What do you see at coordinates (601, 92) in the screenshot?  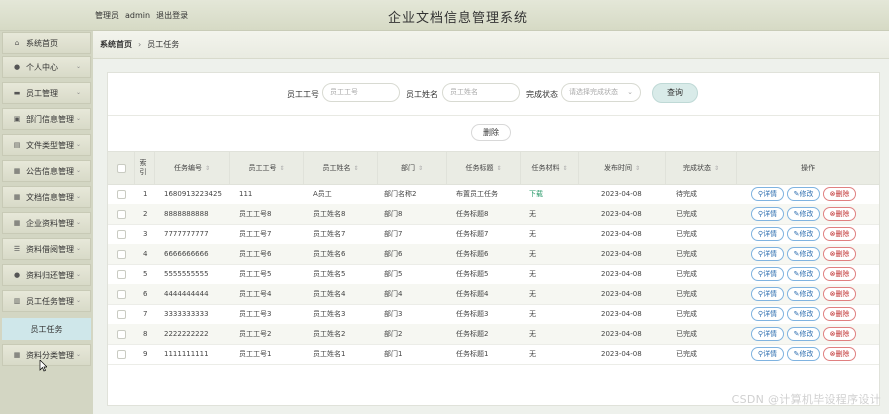 I see `status-select: 请选择完成状态 ⌄` at bounding box center [601, 92].